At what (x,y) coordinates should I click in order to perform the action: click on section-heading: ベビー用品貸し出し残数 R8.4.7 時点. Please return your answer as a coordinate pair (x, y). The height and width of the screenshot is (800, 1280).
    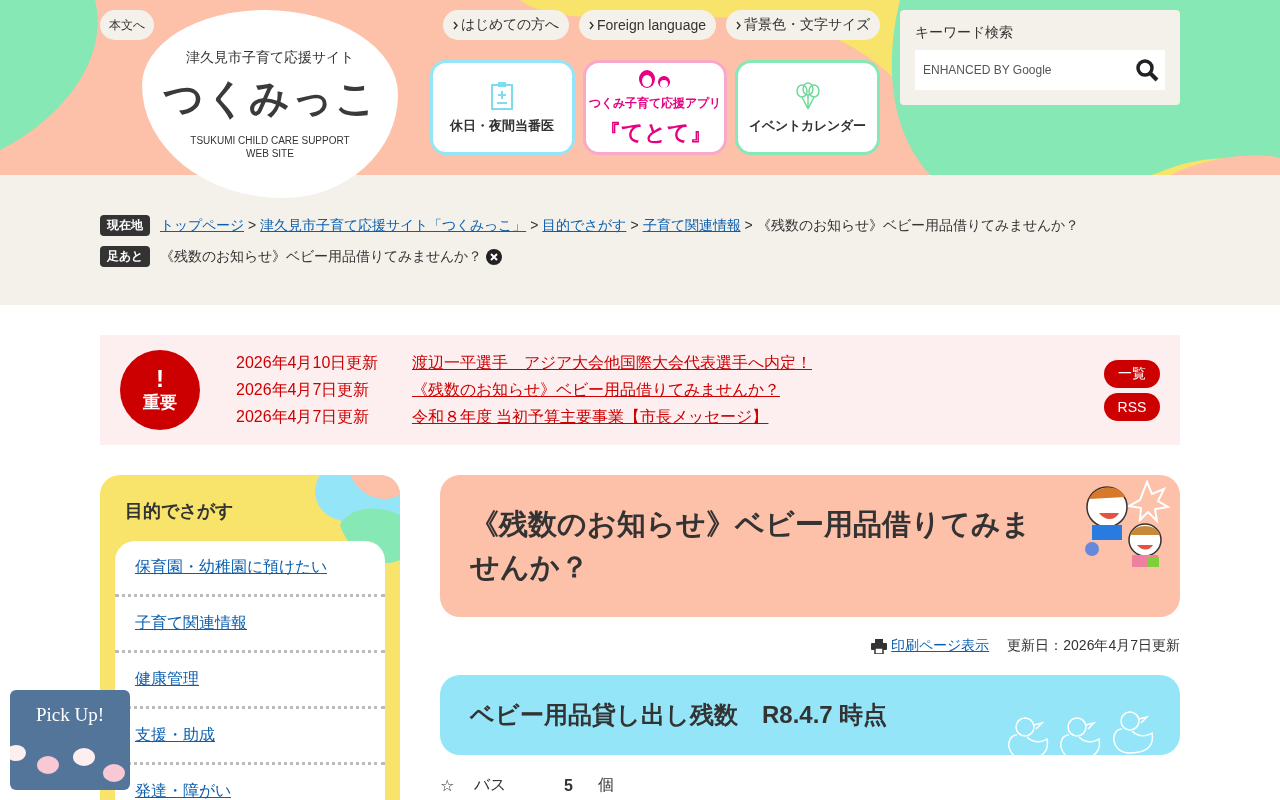
    Looking at the image, I should click on (679, 715).